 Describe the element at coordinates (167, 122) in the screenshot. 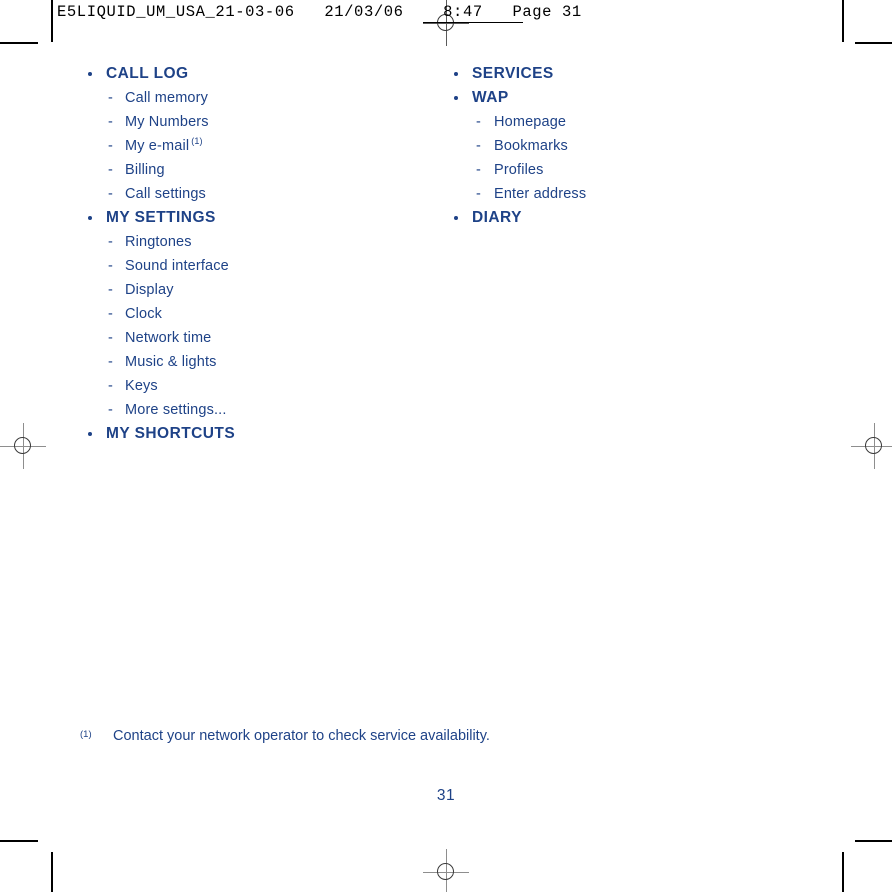

I see `menu-item-label: My Numbers` at that location.